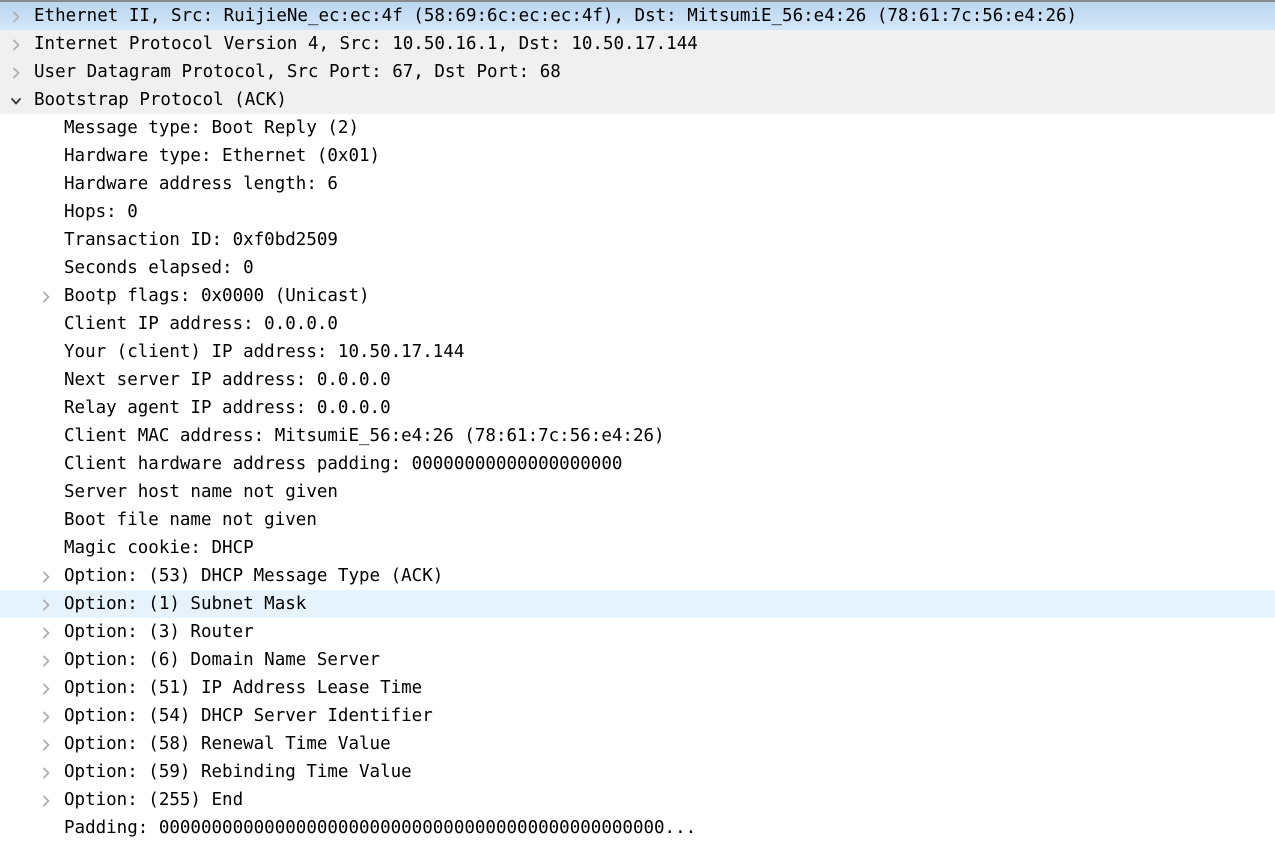 The height and width of the screenshot is (856, 1275). I want to click on packet-detail-row: Option: (59) Rebinding Time Value, so click(637, 772).